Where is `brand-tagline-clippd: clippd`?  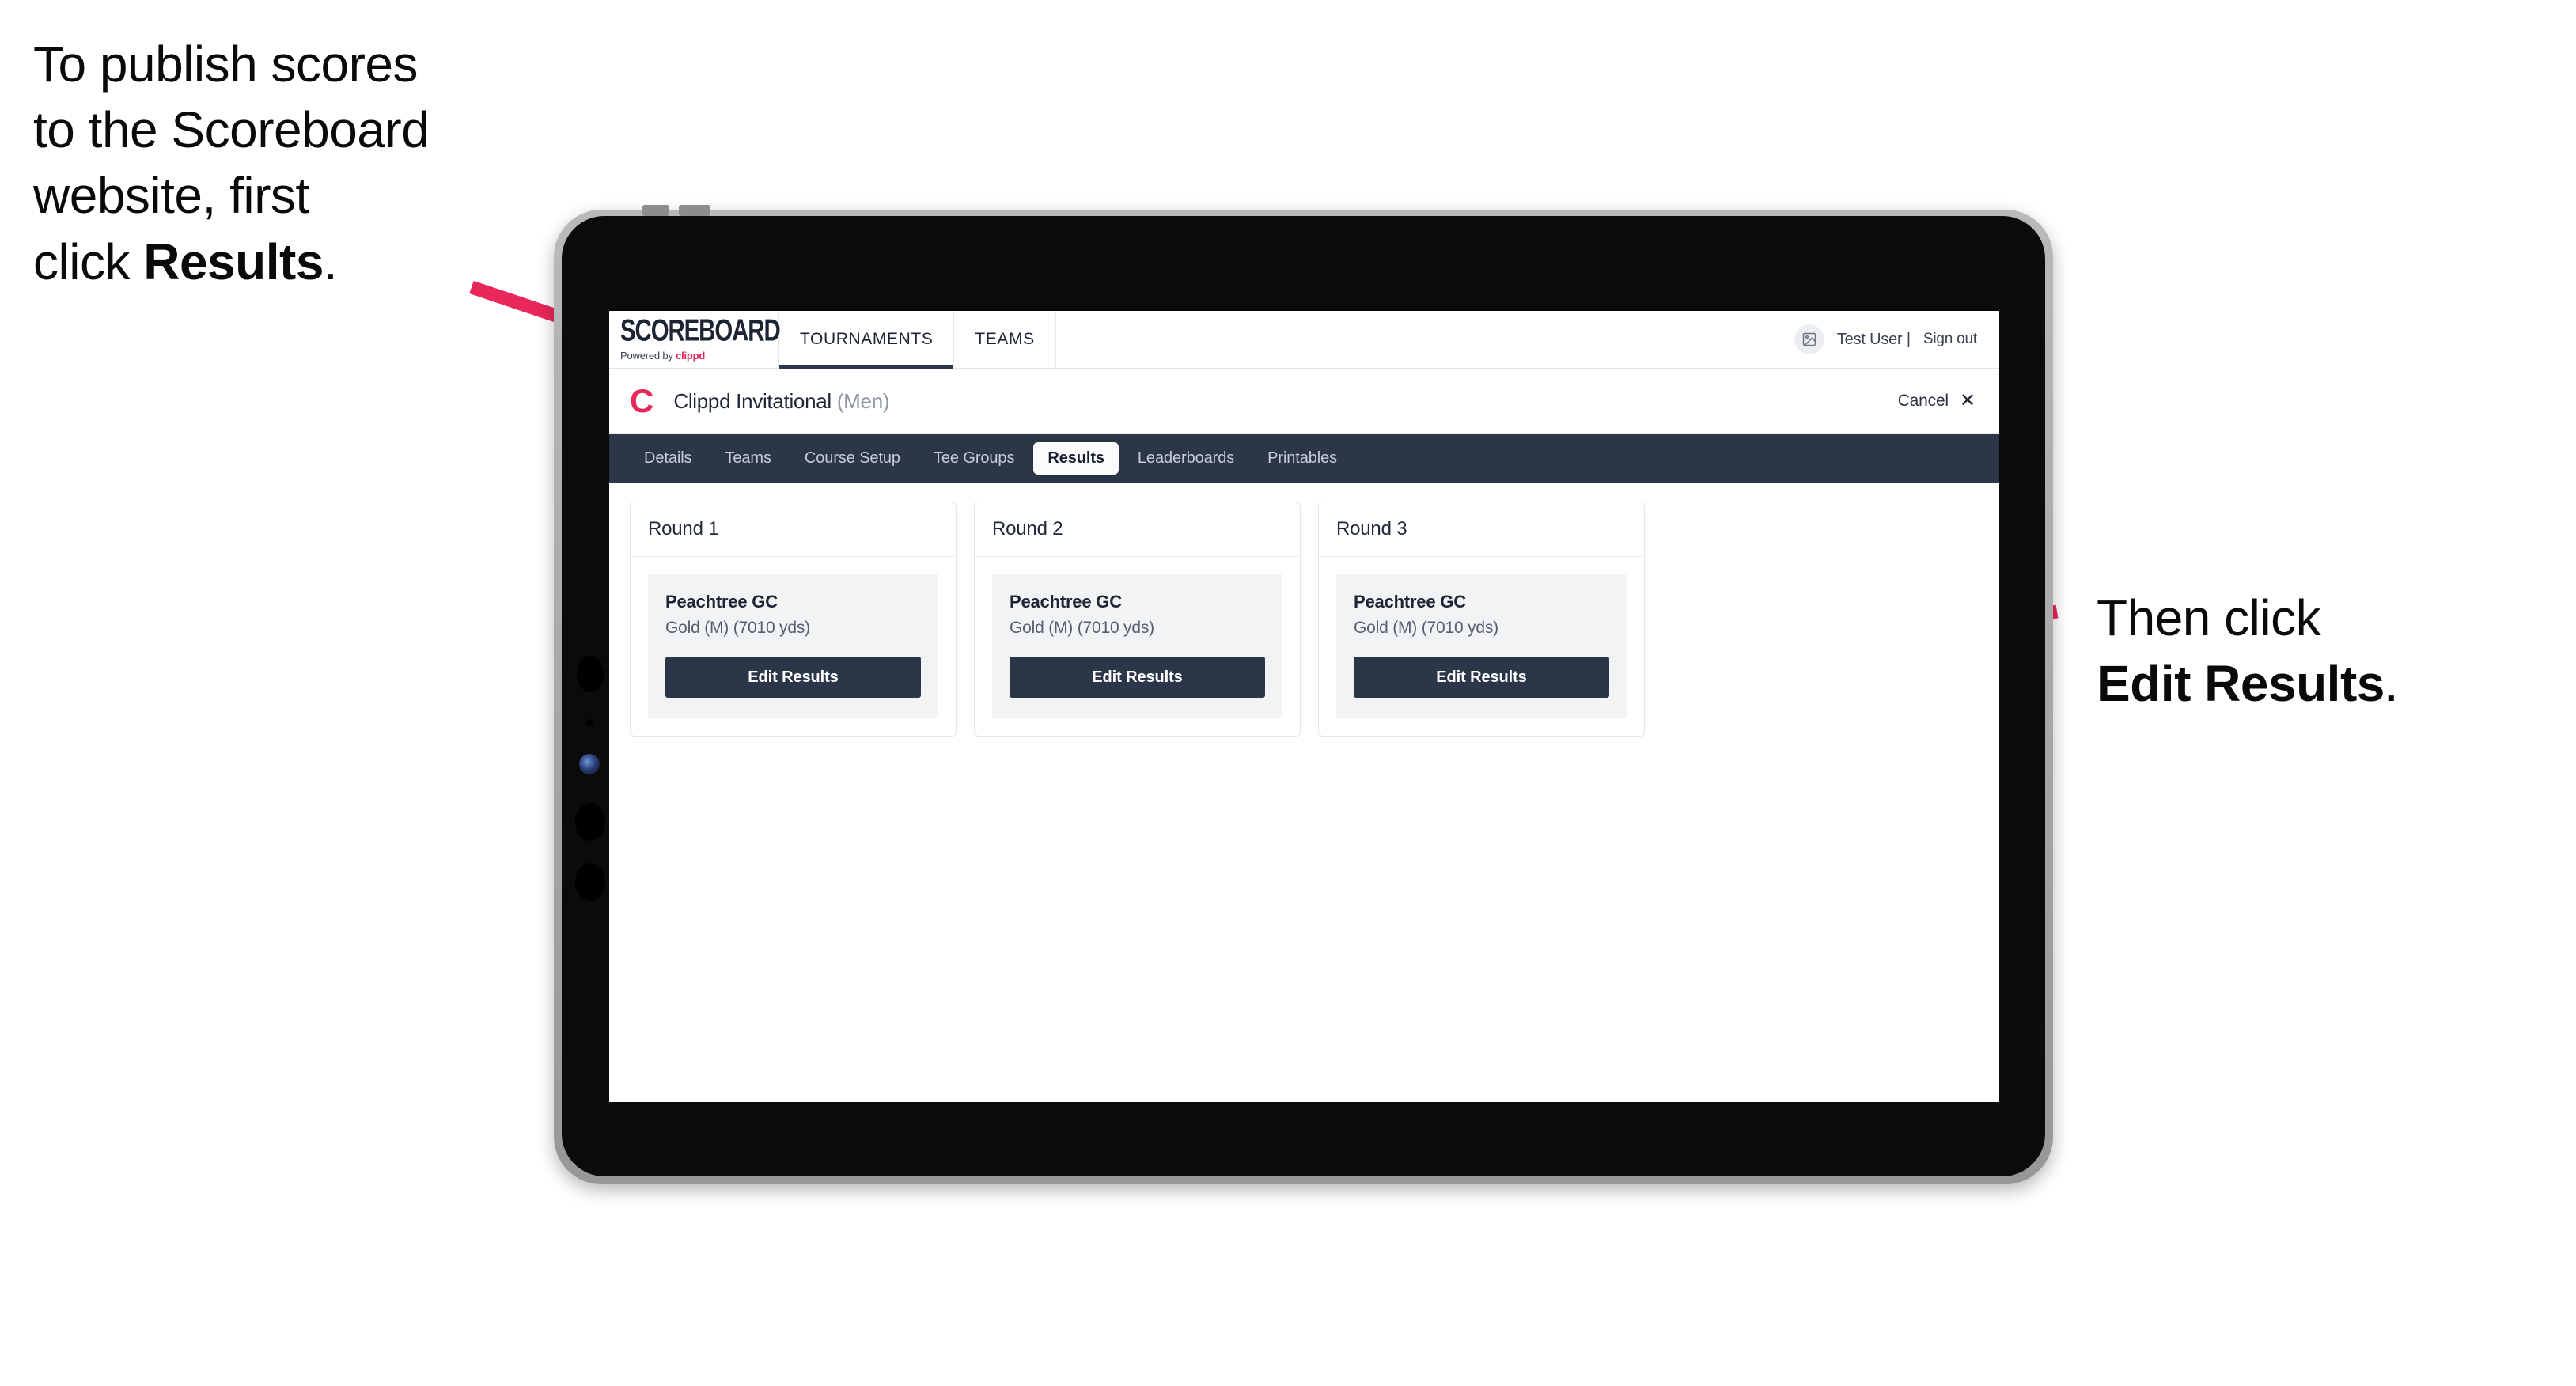 brand-tagline-clippd: clippd is located at coordinates (691, 356).